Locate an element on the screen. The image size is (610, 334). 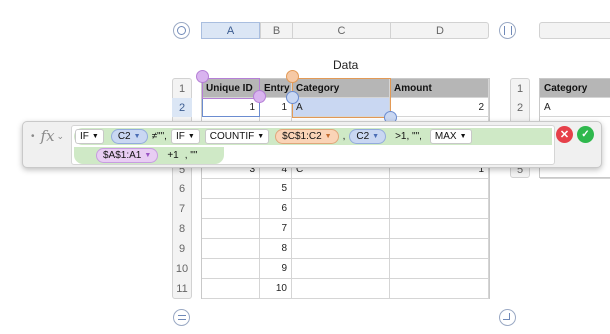
function-token-max: MAX ▼ is located at coordinates (450, 136).